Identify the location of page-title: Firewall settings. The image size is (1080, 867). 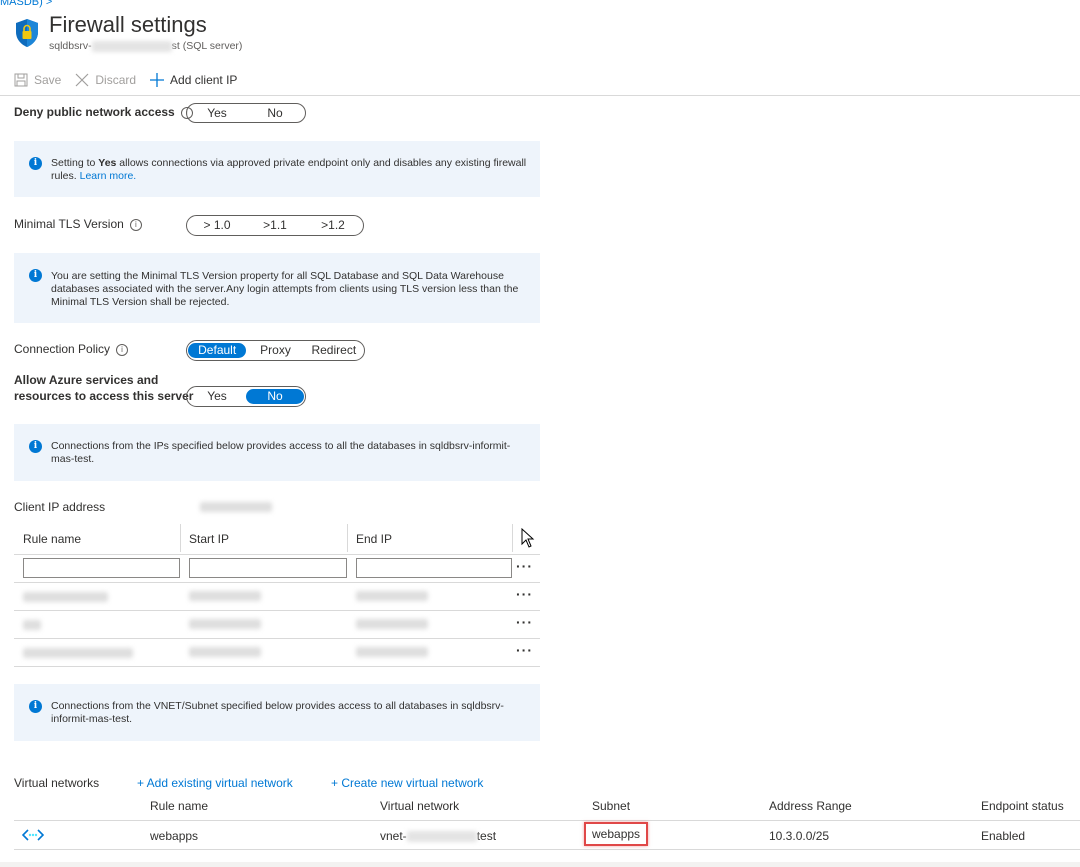
(128, 24).